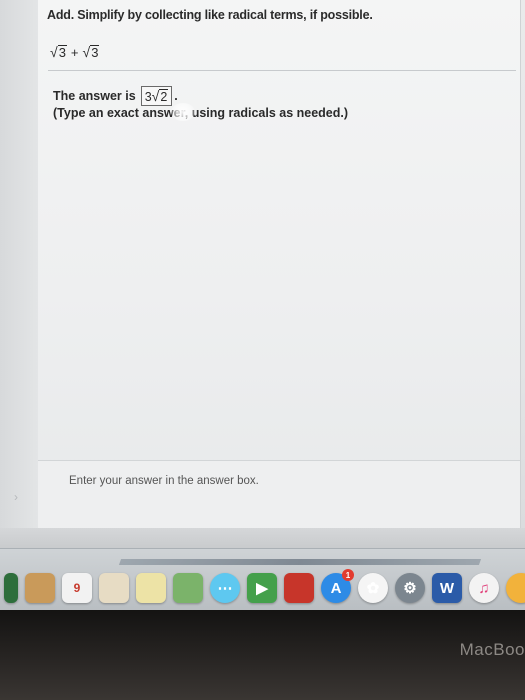  What do you see at coordinates (300, 562) in the screenshot?
I see `dock-shelf` at bounding box center [300, 562].